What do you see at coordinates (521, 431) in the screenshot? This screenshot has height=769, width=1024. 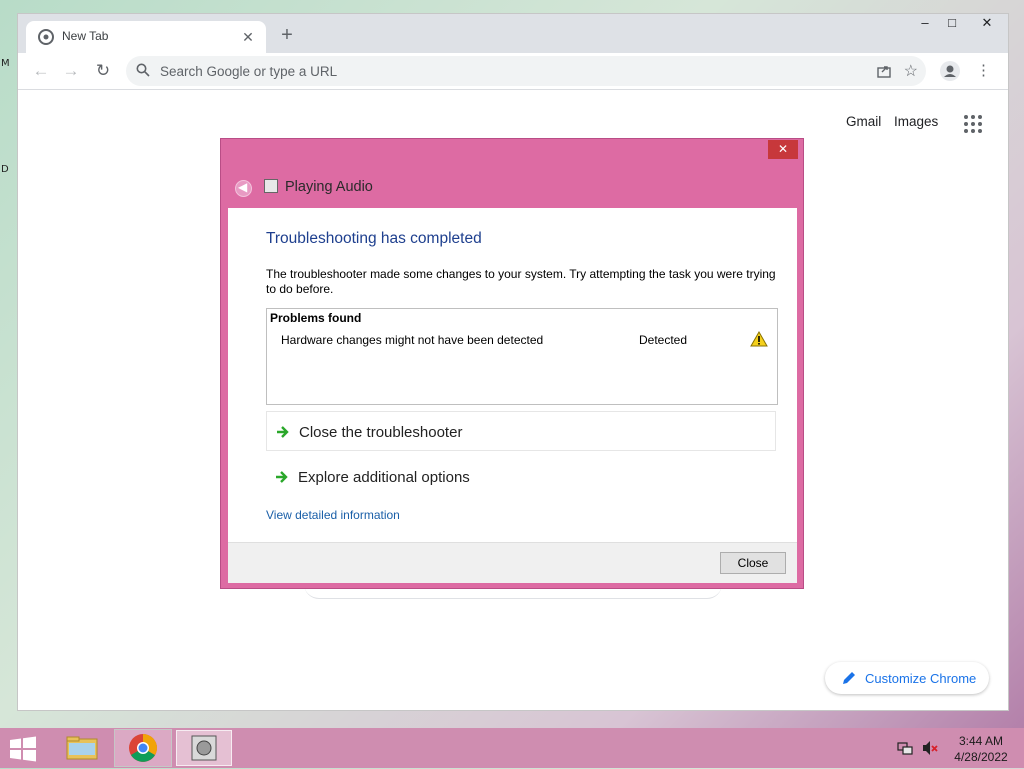 I see `close-troubleshooter-option: Close the troubleshooter` at bounding box center [521, 431].